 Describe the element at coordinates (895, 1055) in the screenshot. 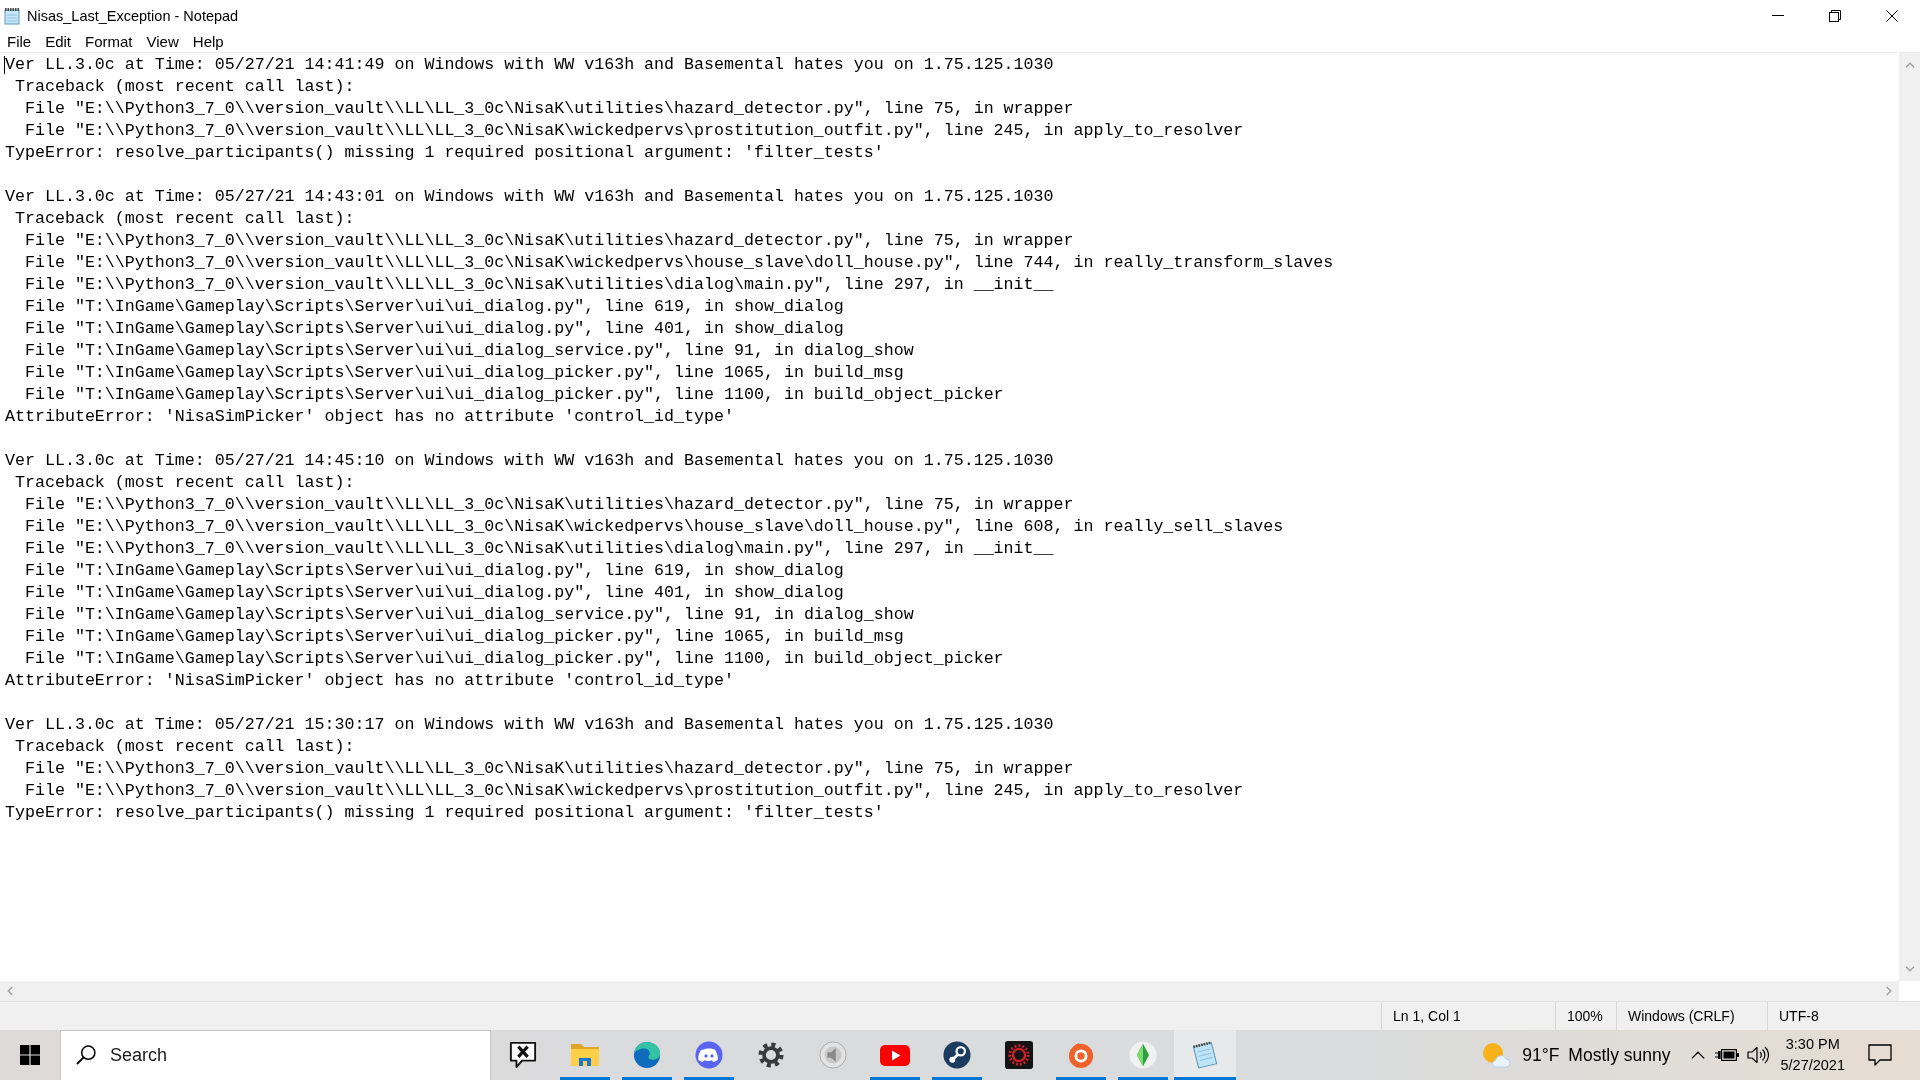

I see `play-icon` at that location.